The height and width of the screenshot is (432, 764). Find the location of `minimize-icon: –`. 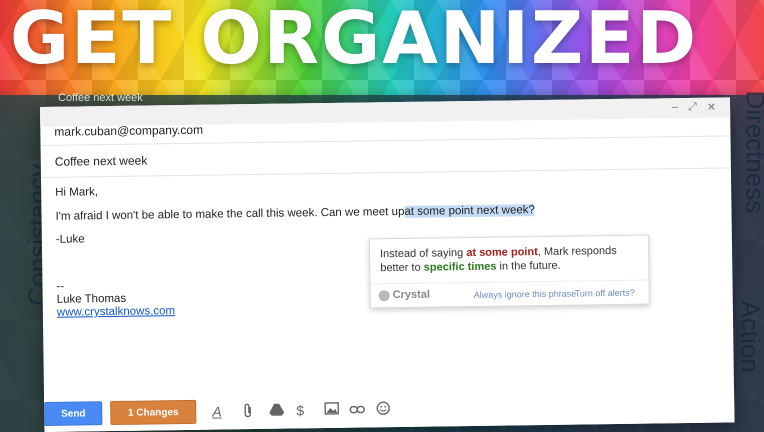

minimize-icon: – is located at coordinates (675, 107).